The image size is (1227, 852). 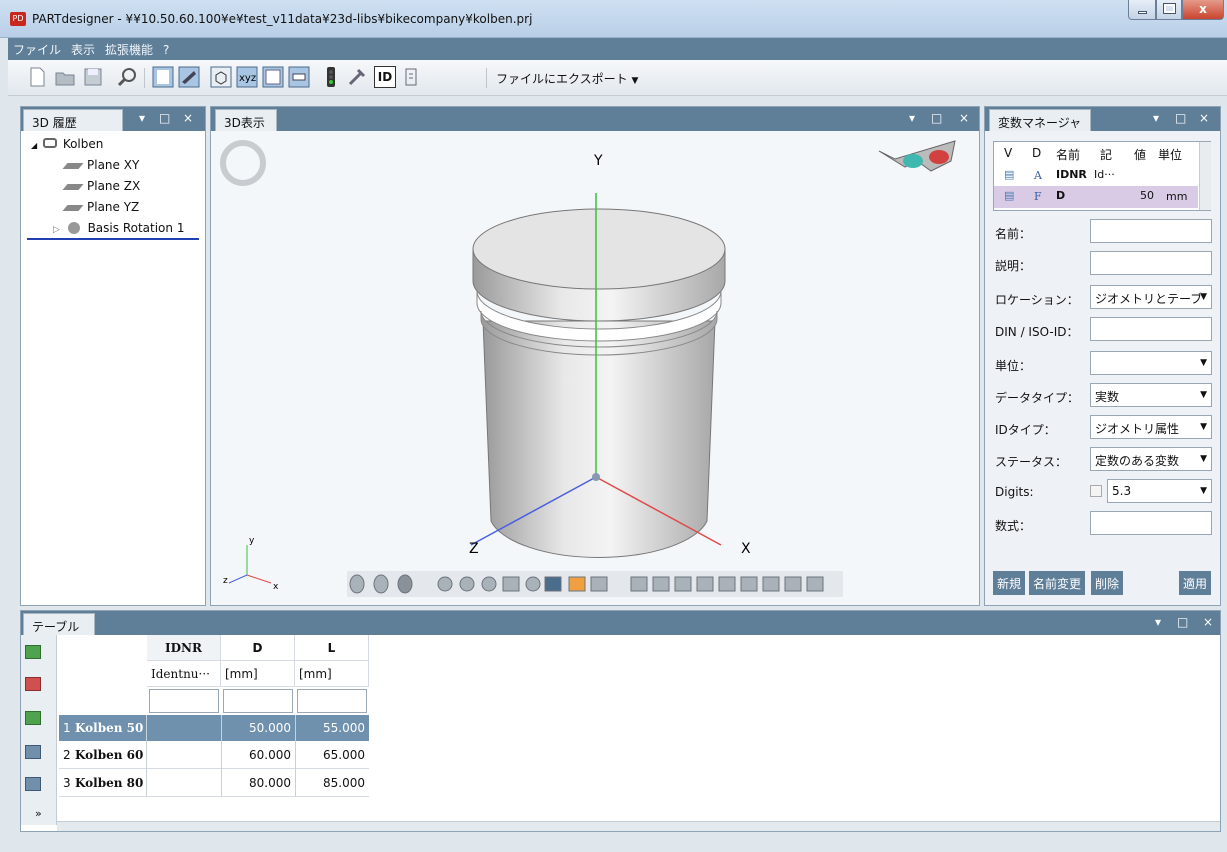 I want to click on open-folder-icon, so click(x=65, y=77).